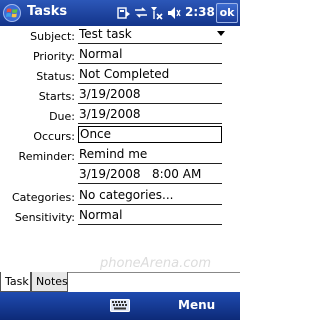 This screenshot has height=320, width=320. I want to click on menu-button: Menu, so click(196, 305).